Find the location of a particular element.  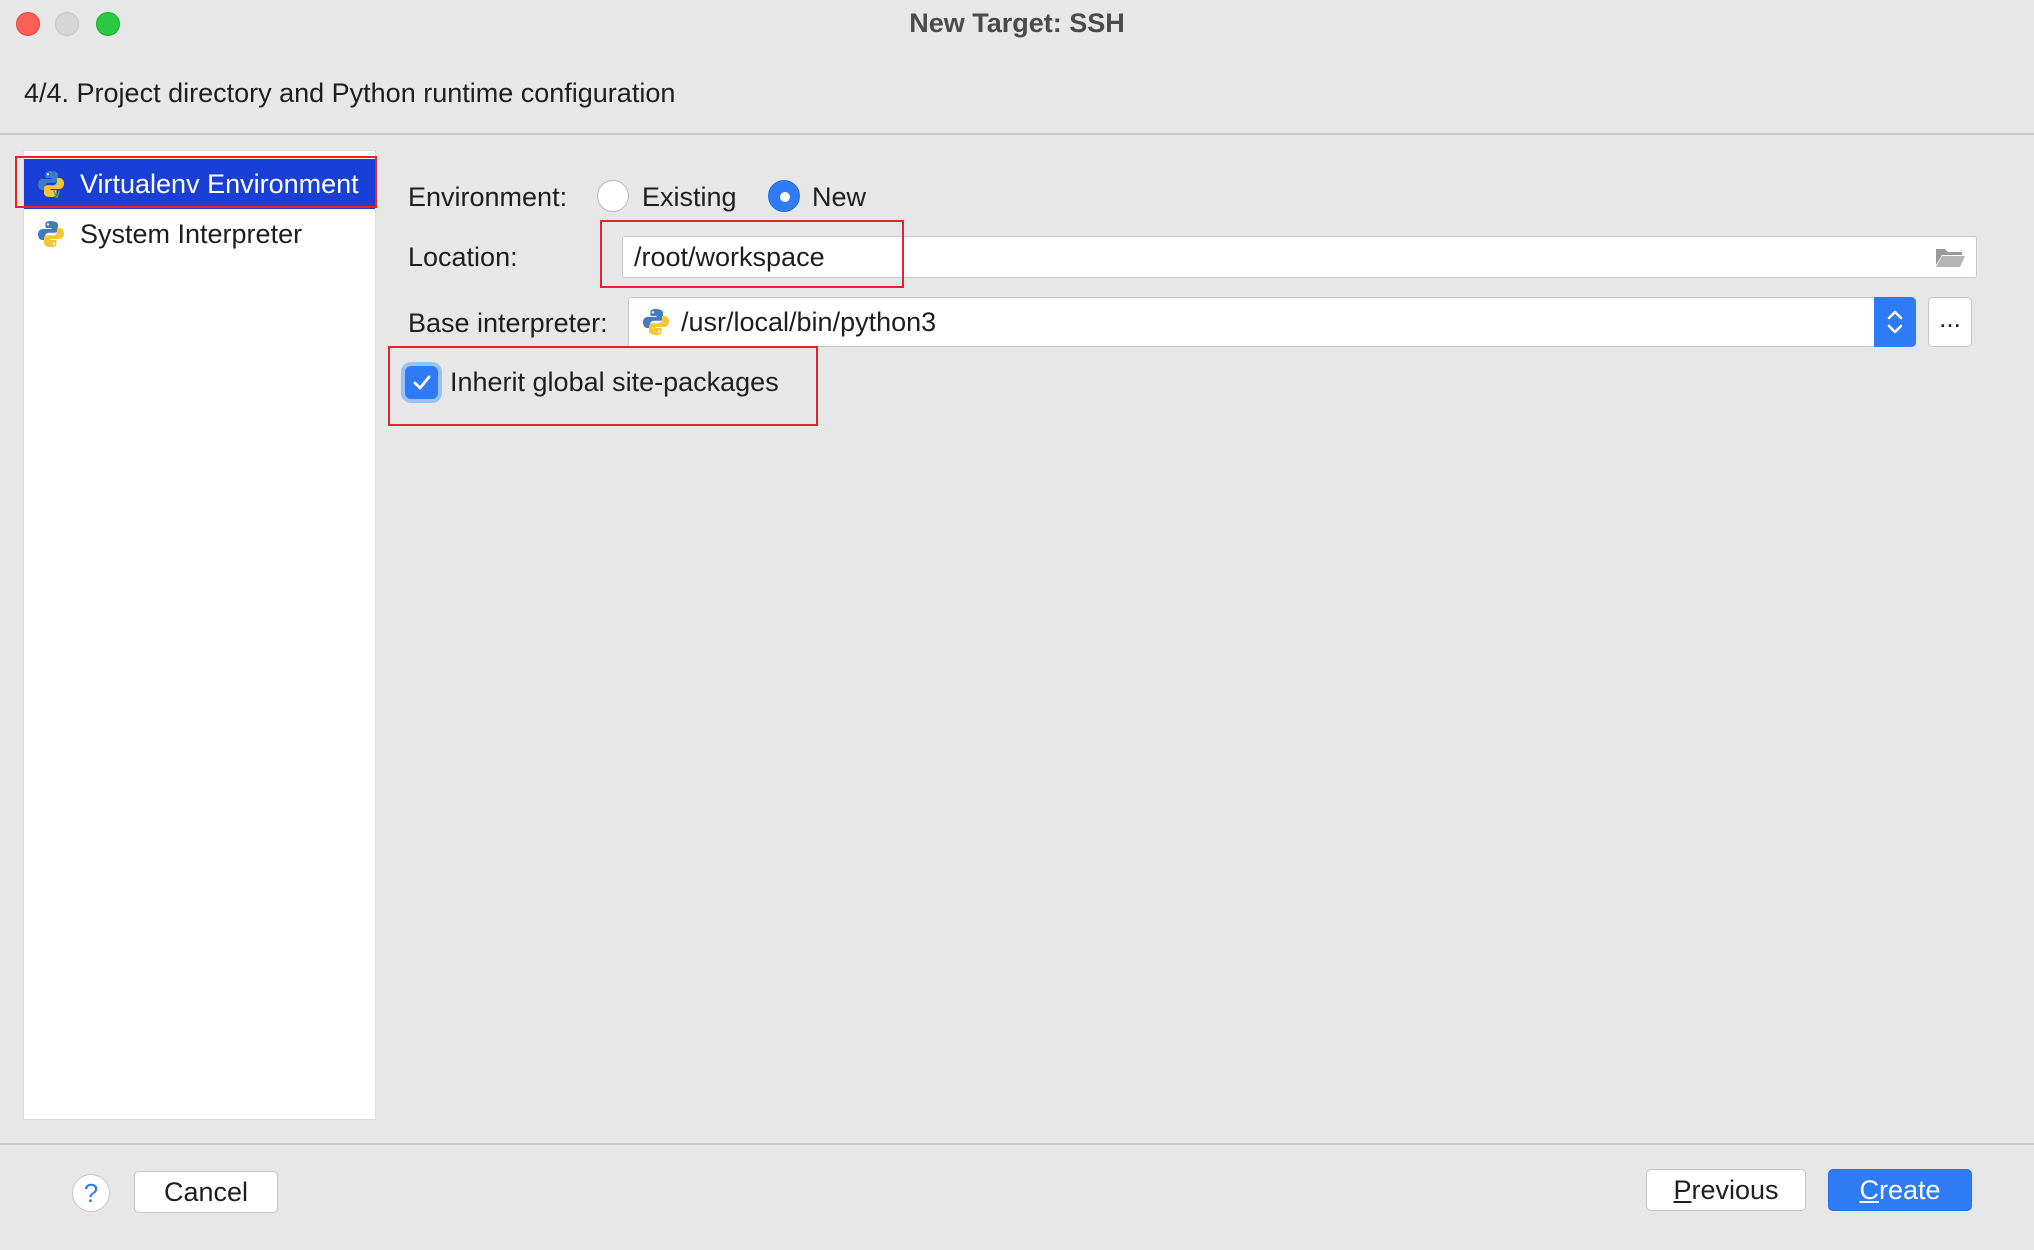

cancel-button: Cancel is located at coordinates (206, 1192).